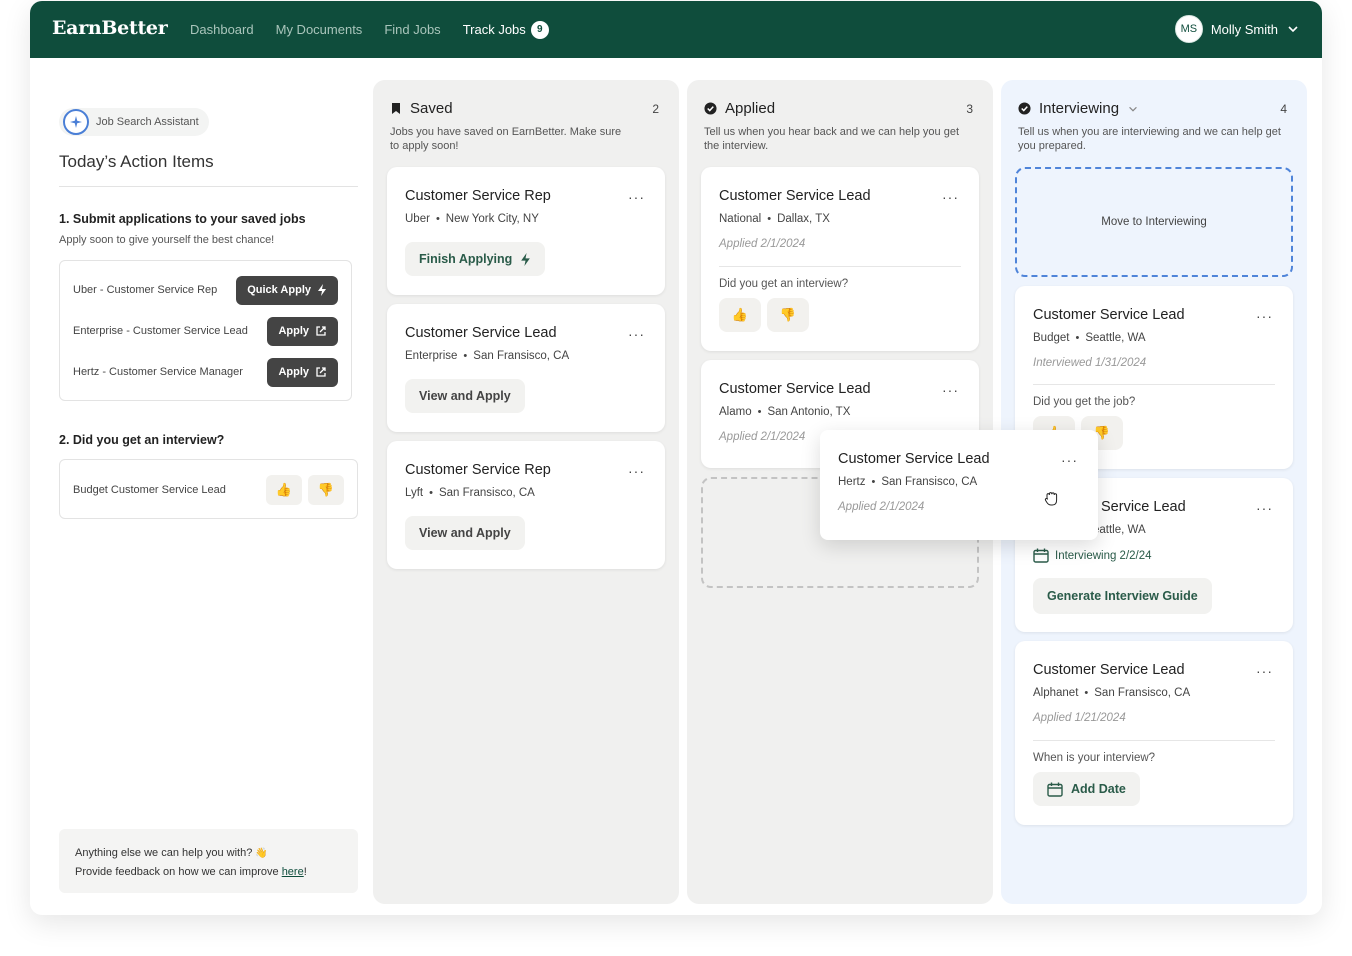  I want to click on user-menu: MS Molly Smith, so click(1237, 29).